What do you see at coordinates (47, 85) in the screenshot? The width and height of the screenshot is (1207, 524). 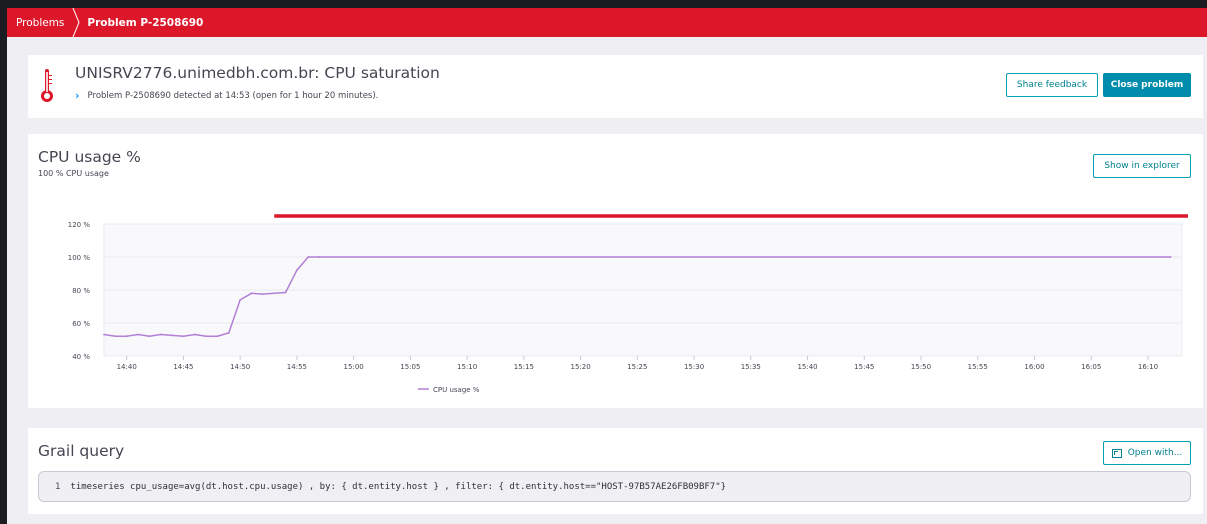 I see `thermometer-icon` at bounding box center [47, 85].